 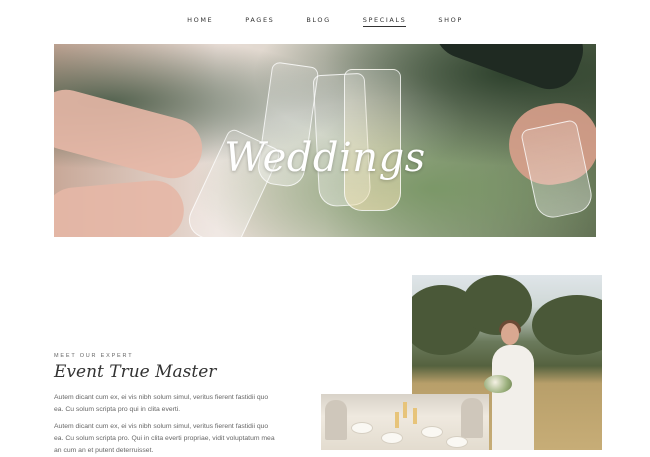 I want to click on expert-title: Event True Master, so click(x=135, y=372).